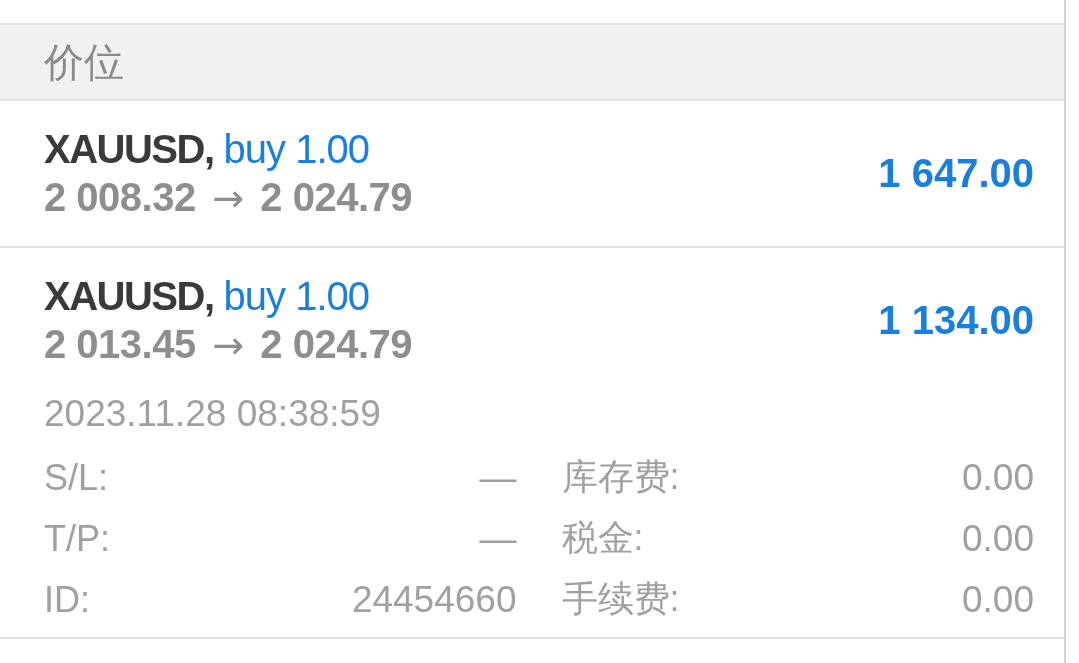  Describe the element at coordinates (228, 198) in the screenshot. I see `price-range: 2 008.32 → 2 024.79` at that location.